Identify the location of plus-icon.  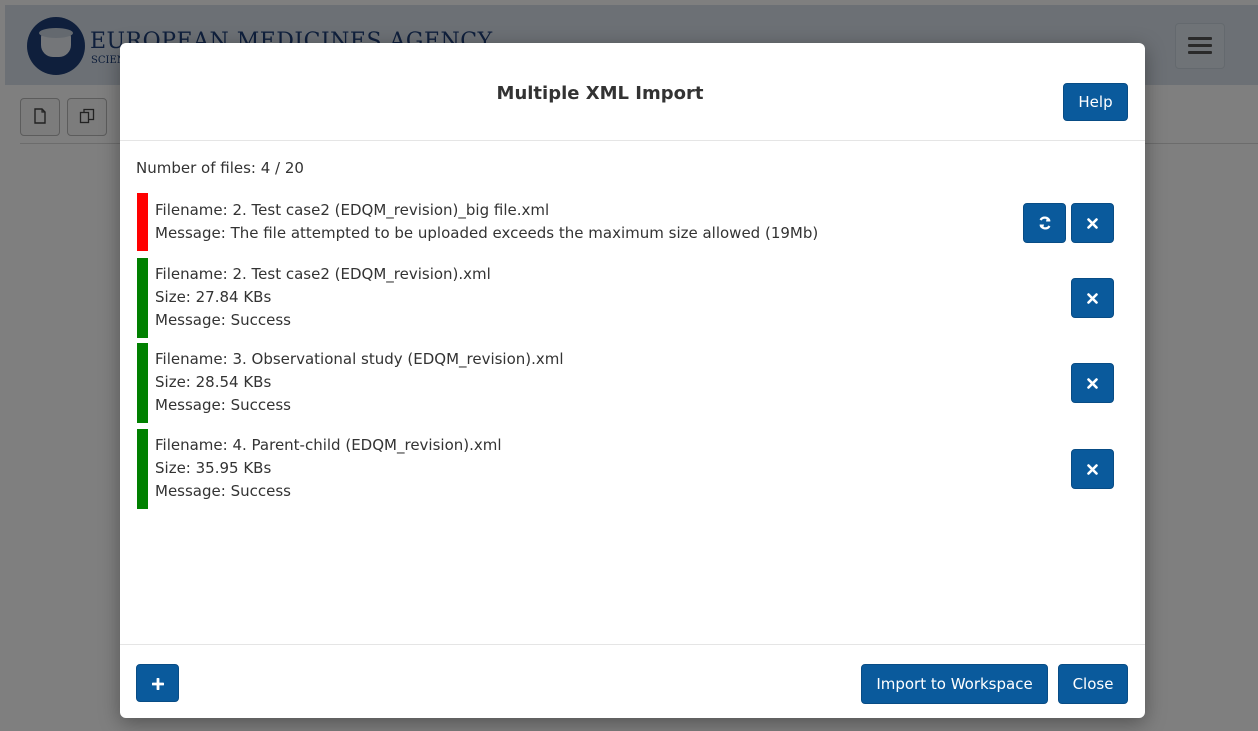
(157, 683).